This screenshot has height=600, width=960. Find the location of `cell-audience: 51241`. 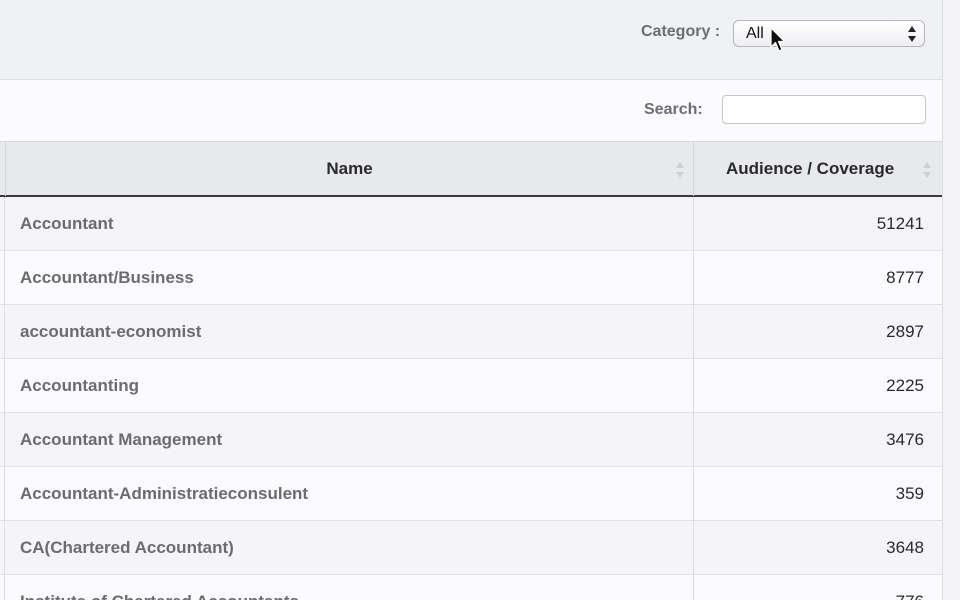

cell-audience: 51241 is located at coordinates (900, 223).